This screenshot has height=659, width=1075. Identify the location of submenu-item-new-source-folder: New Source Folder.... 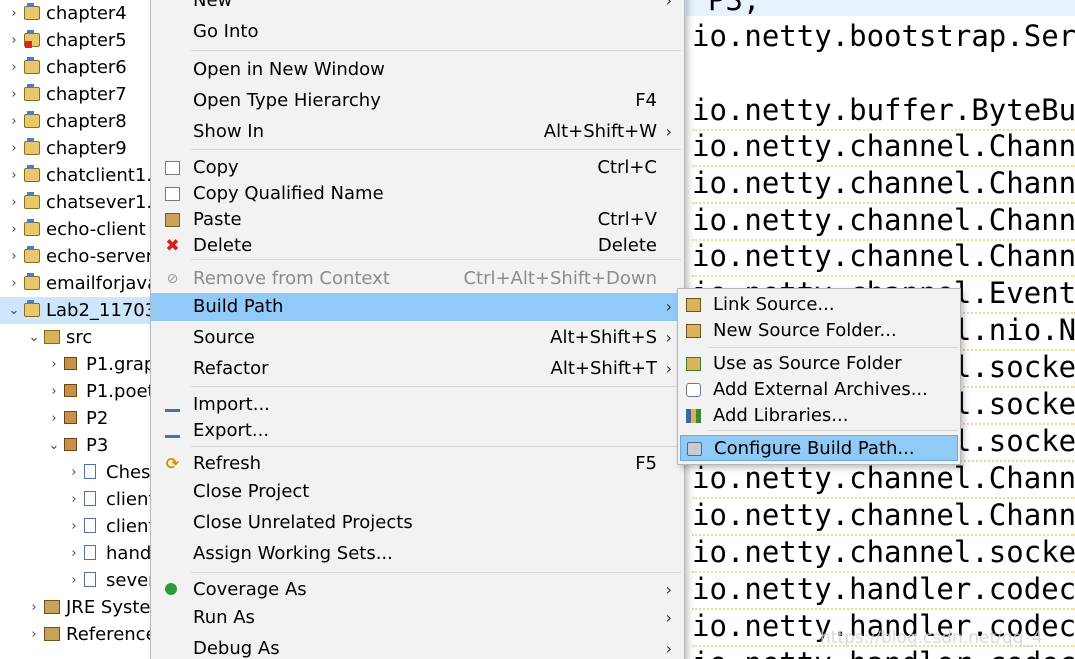
(819, 331).